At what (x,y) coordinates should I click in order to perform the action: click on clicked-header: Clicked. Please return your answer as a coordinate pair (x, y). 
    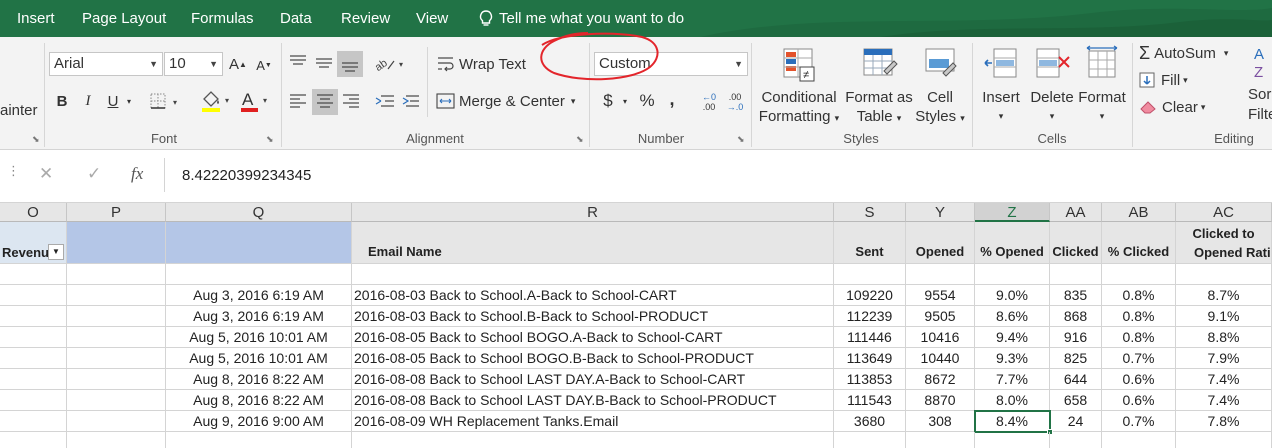
    Looking at the image, I should click on (1076, 243).